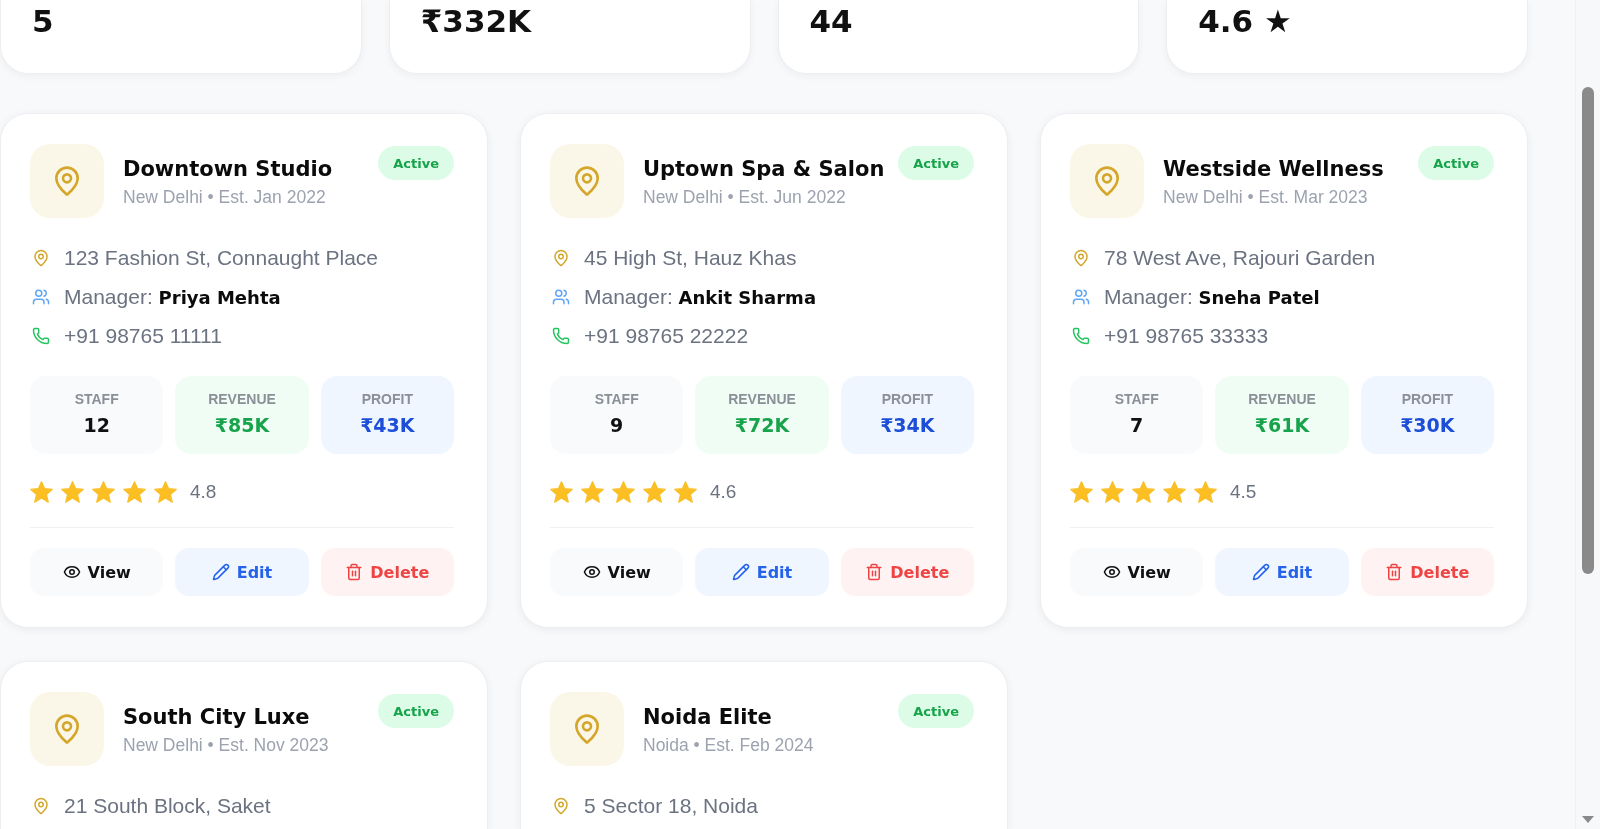 This screenshot has width=1600, height=829. Describe the element at coordinates (1212, 296) in the screenshot. I see `manager-text: Manager: Sneha Patel` at that location.